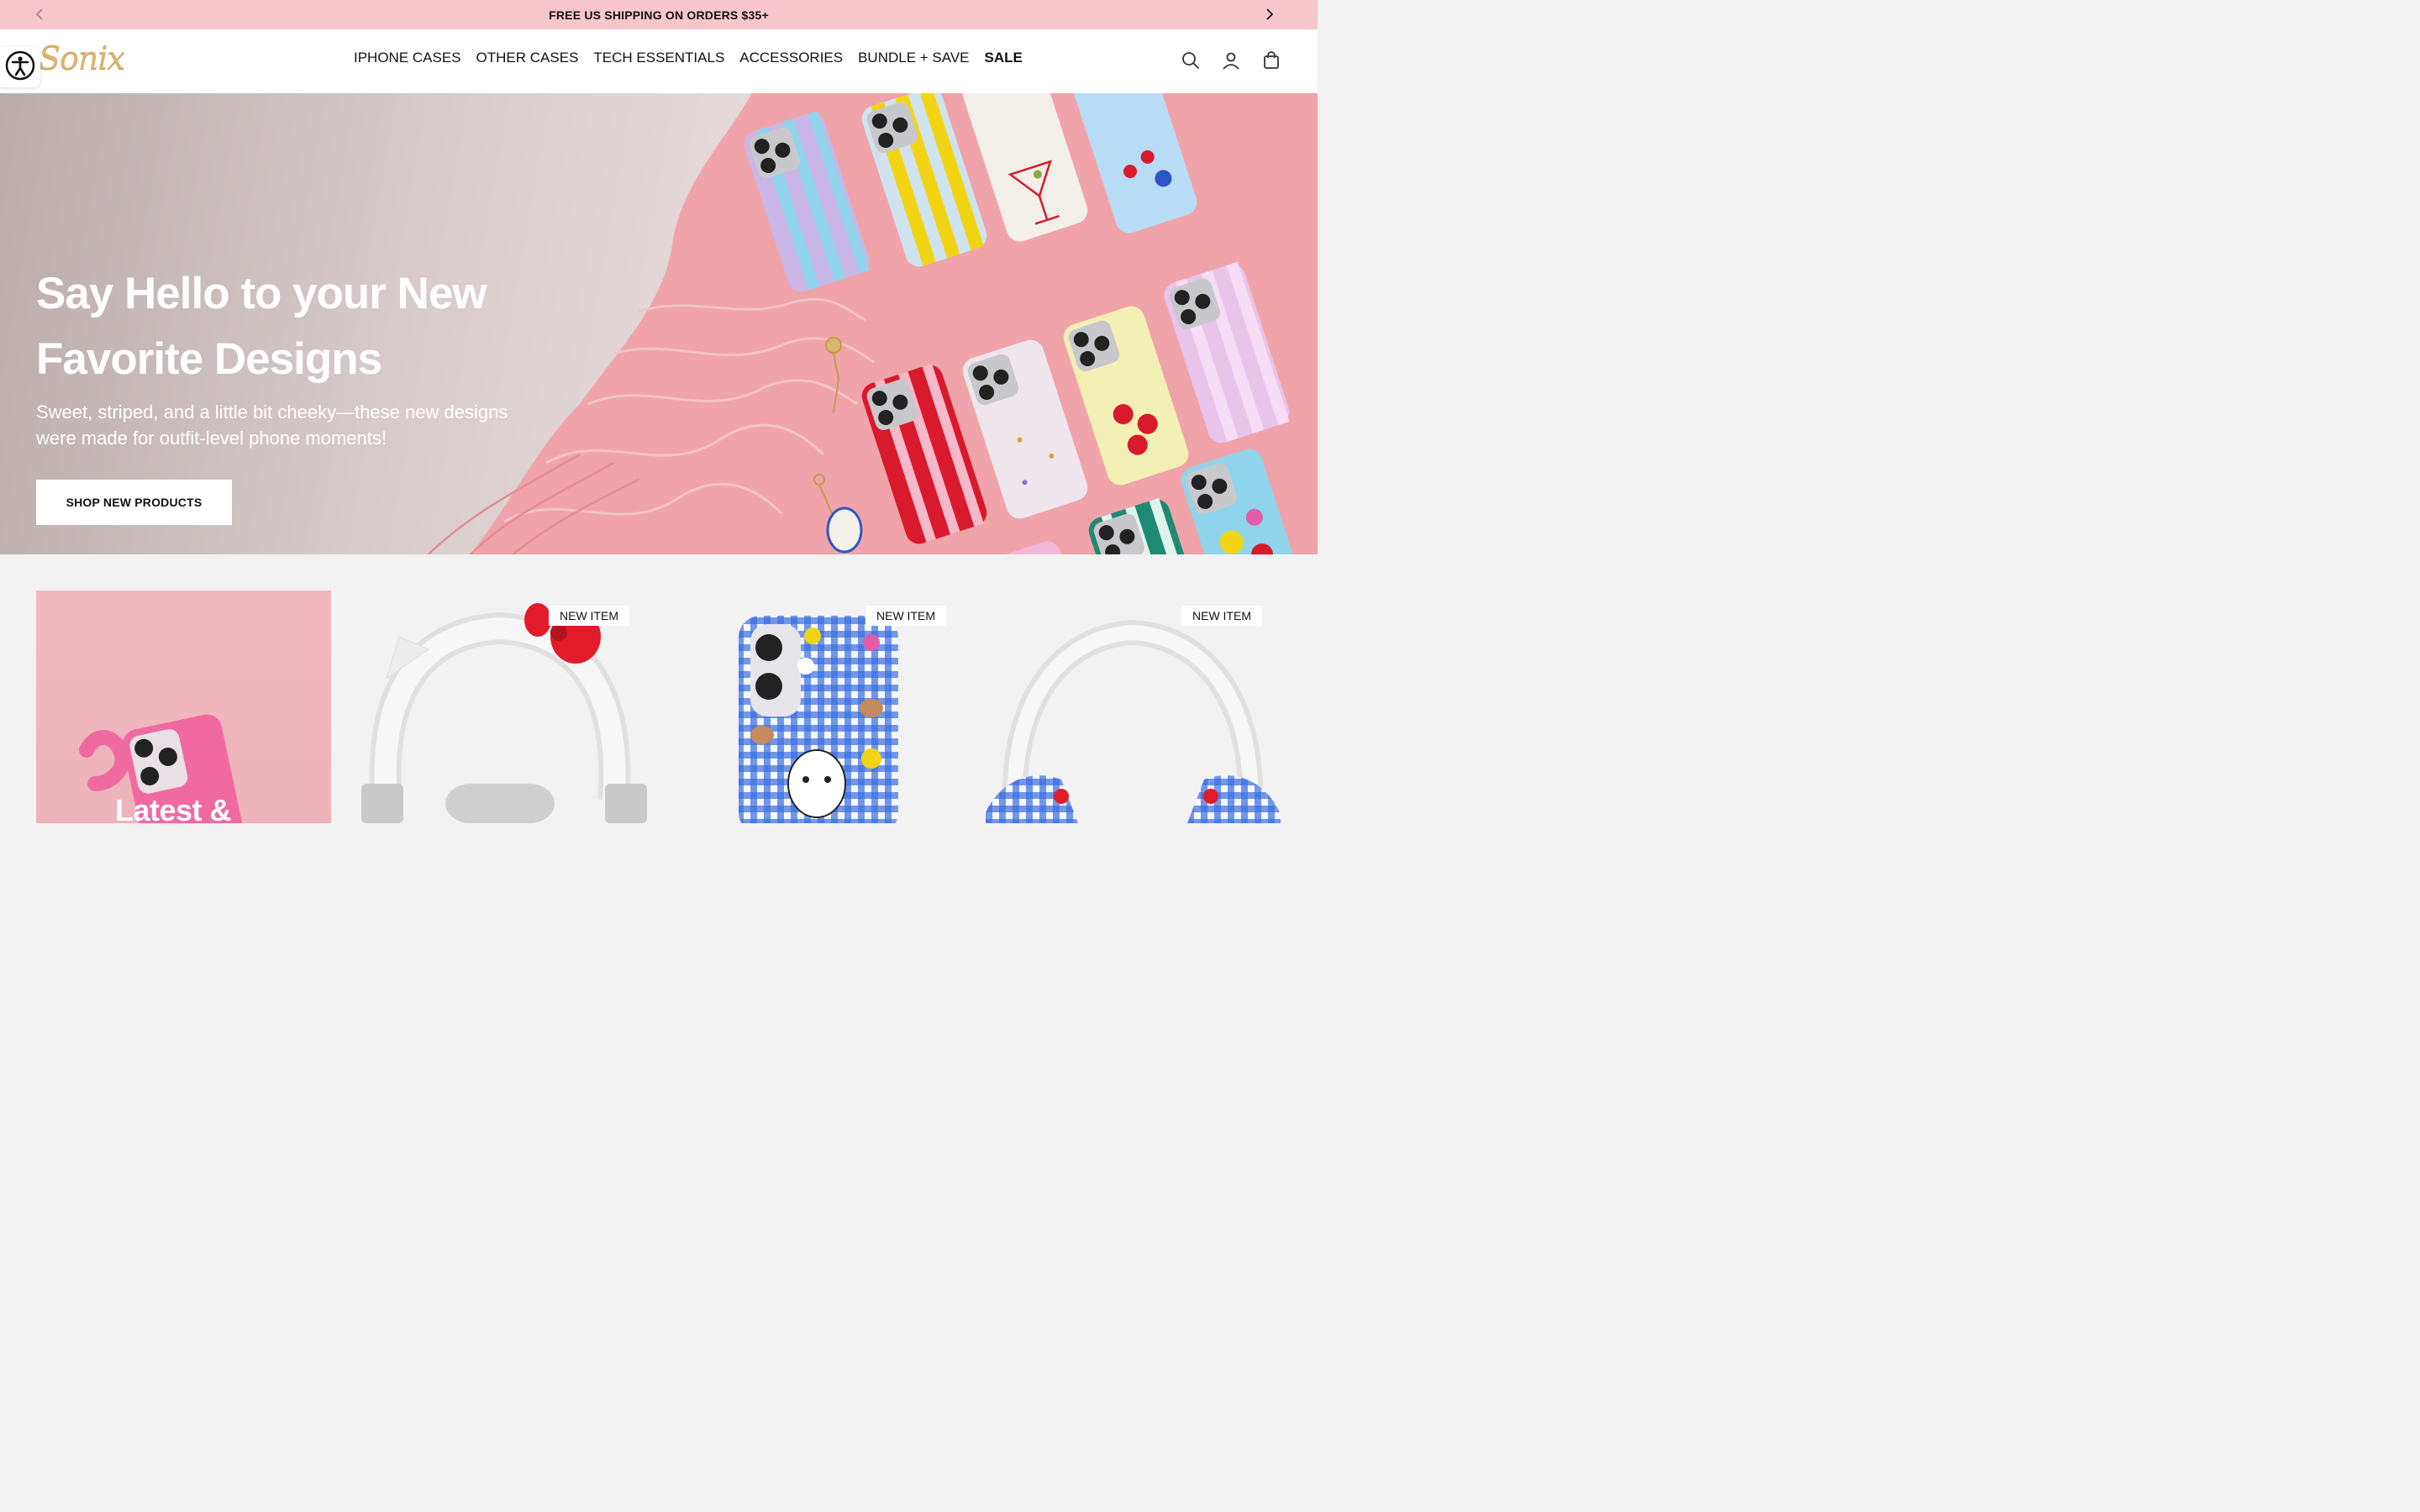 This screenshot has width=2420, height=1512. I want to click on announcement-bar: FREE US SHIPPING ON ORDERS $35+, so click(659, 14).